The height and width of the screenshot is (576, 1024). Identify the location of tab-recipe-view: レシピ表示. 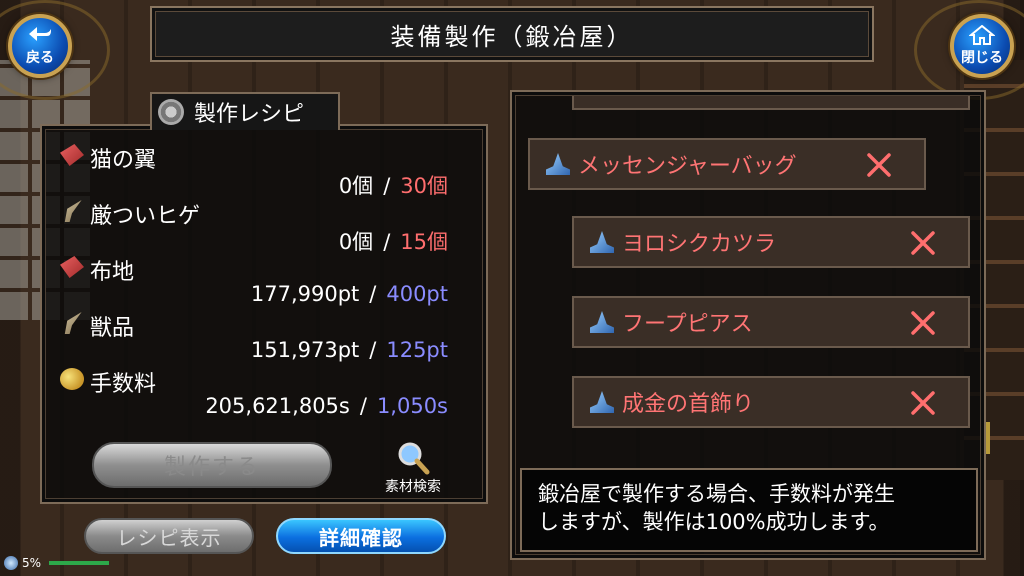
(169, 536).